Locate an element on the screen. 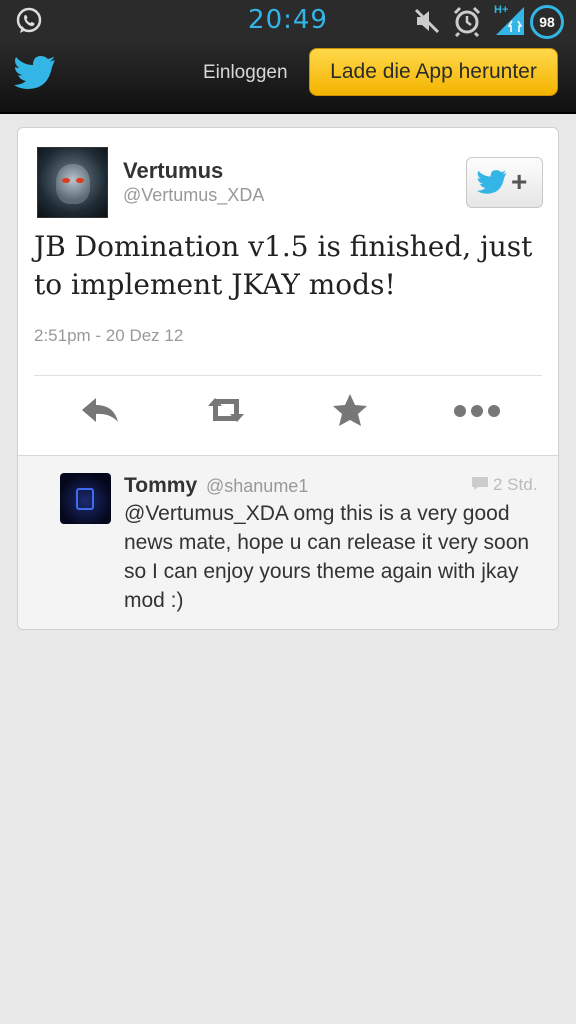 The width and height of the screenshot is (576, 1024). status-bar: 20:49 H+ 98 is located at coordinates (288, 21).